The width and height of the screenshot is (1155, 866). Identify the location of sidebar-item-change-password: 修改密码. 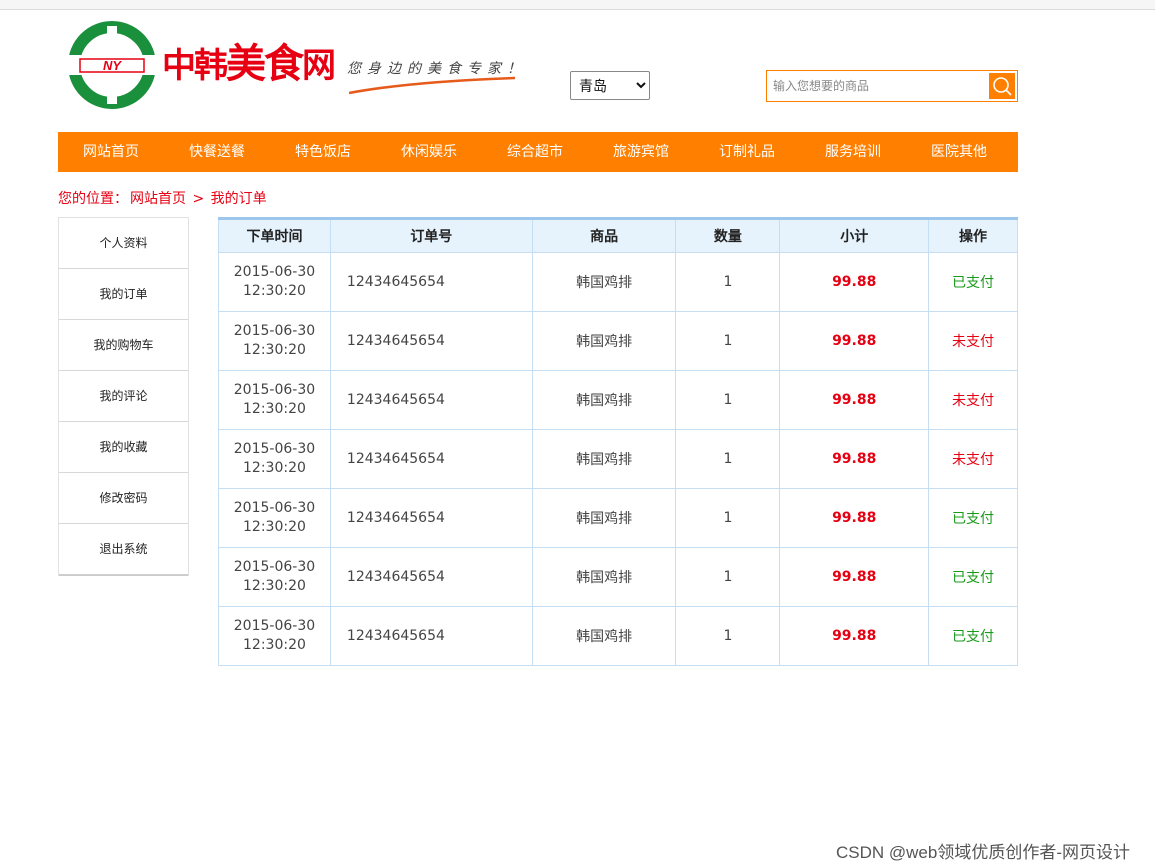
(123, 498).